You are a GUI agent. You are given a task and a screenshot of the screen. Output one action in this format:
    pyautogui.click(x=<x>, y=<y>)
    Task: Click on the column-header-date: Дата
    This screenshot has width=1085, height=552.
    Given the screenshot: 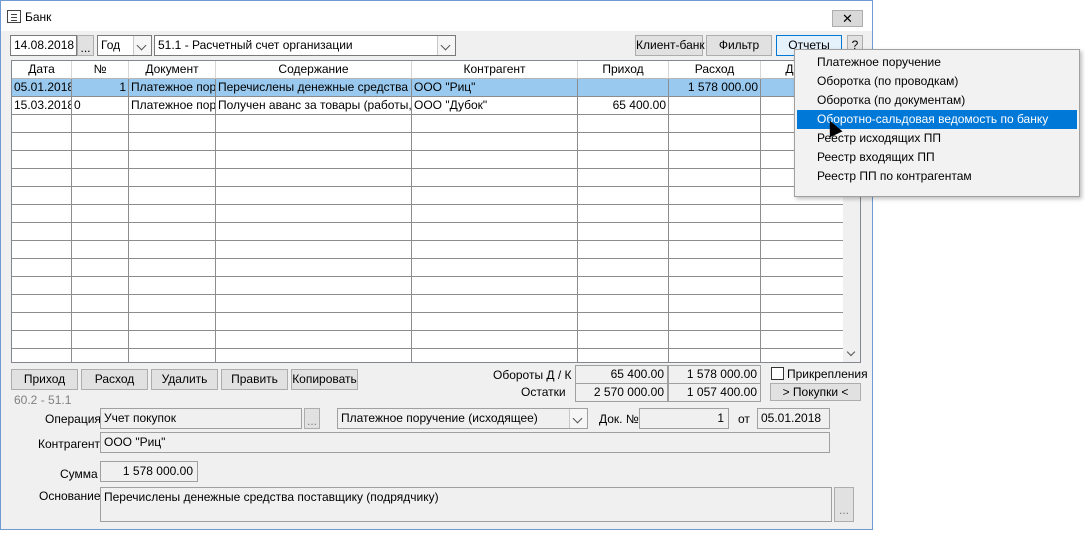 What is the action you would take?
    pyautogui.click(x=42, y=70)
    